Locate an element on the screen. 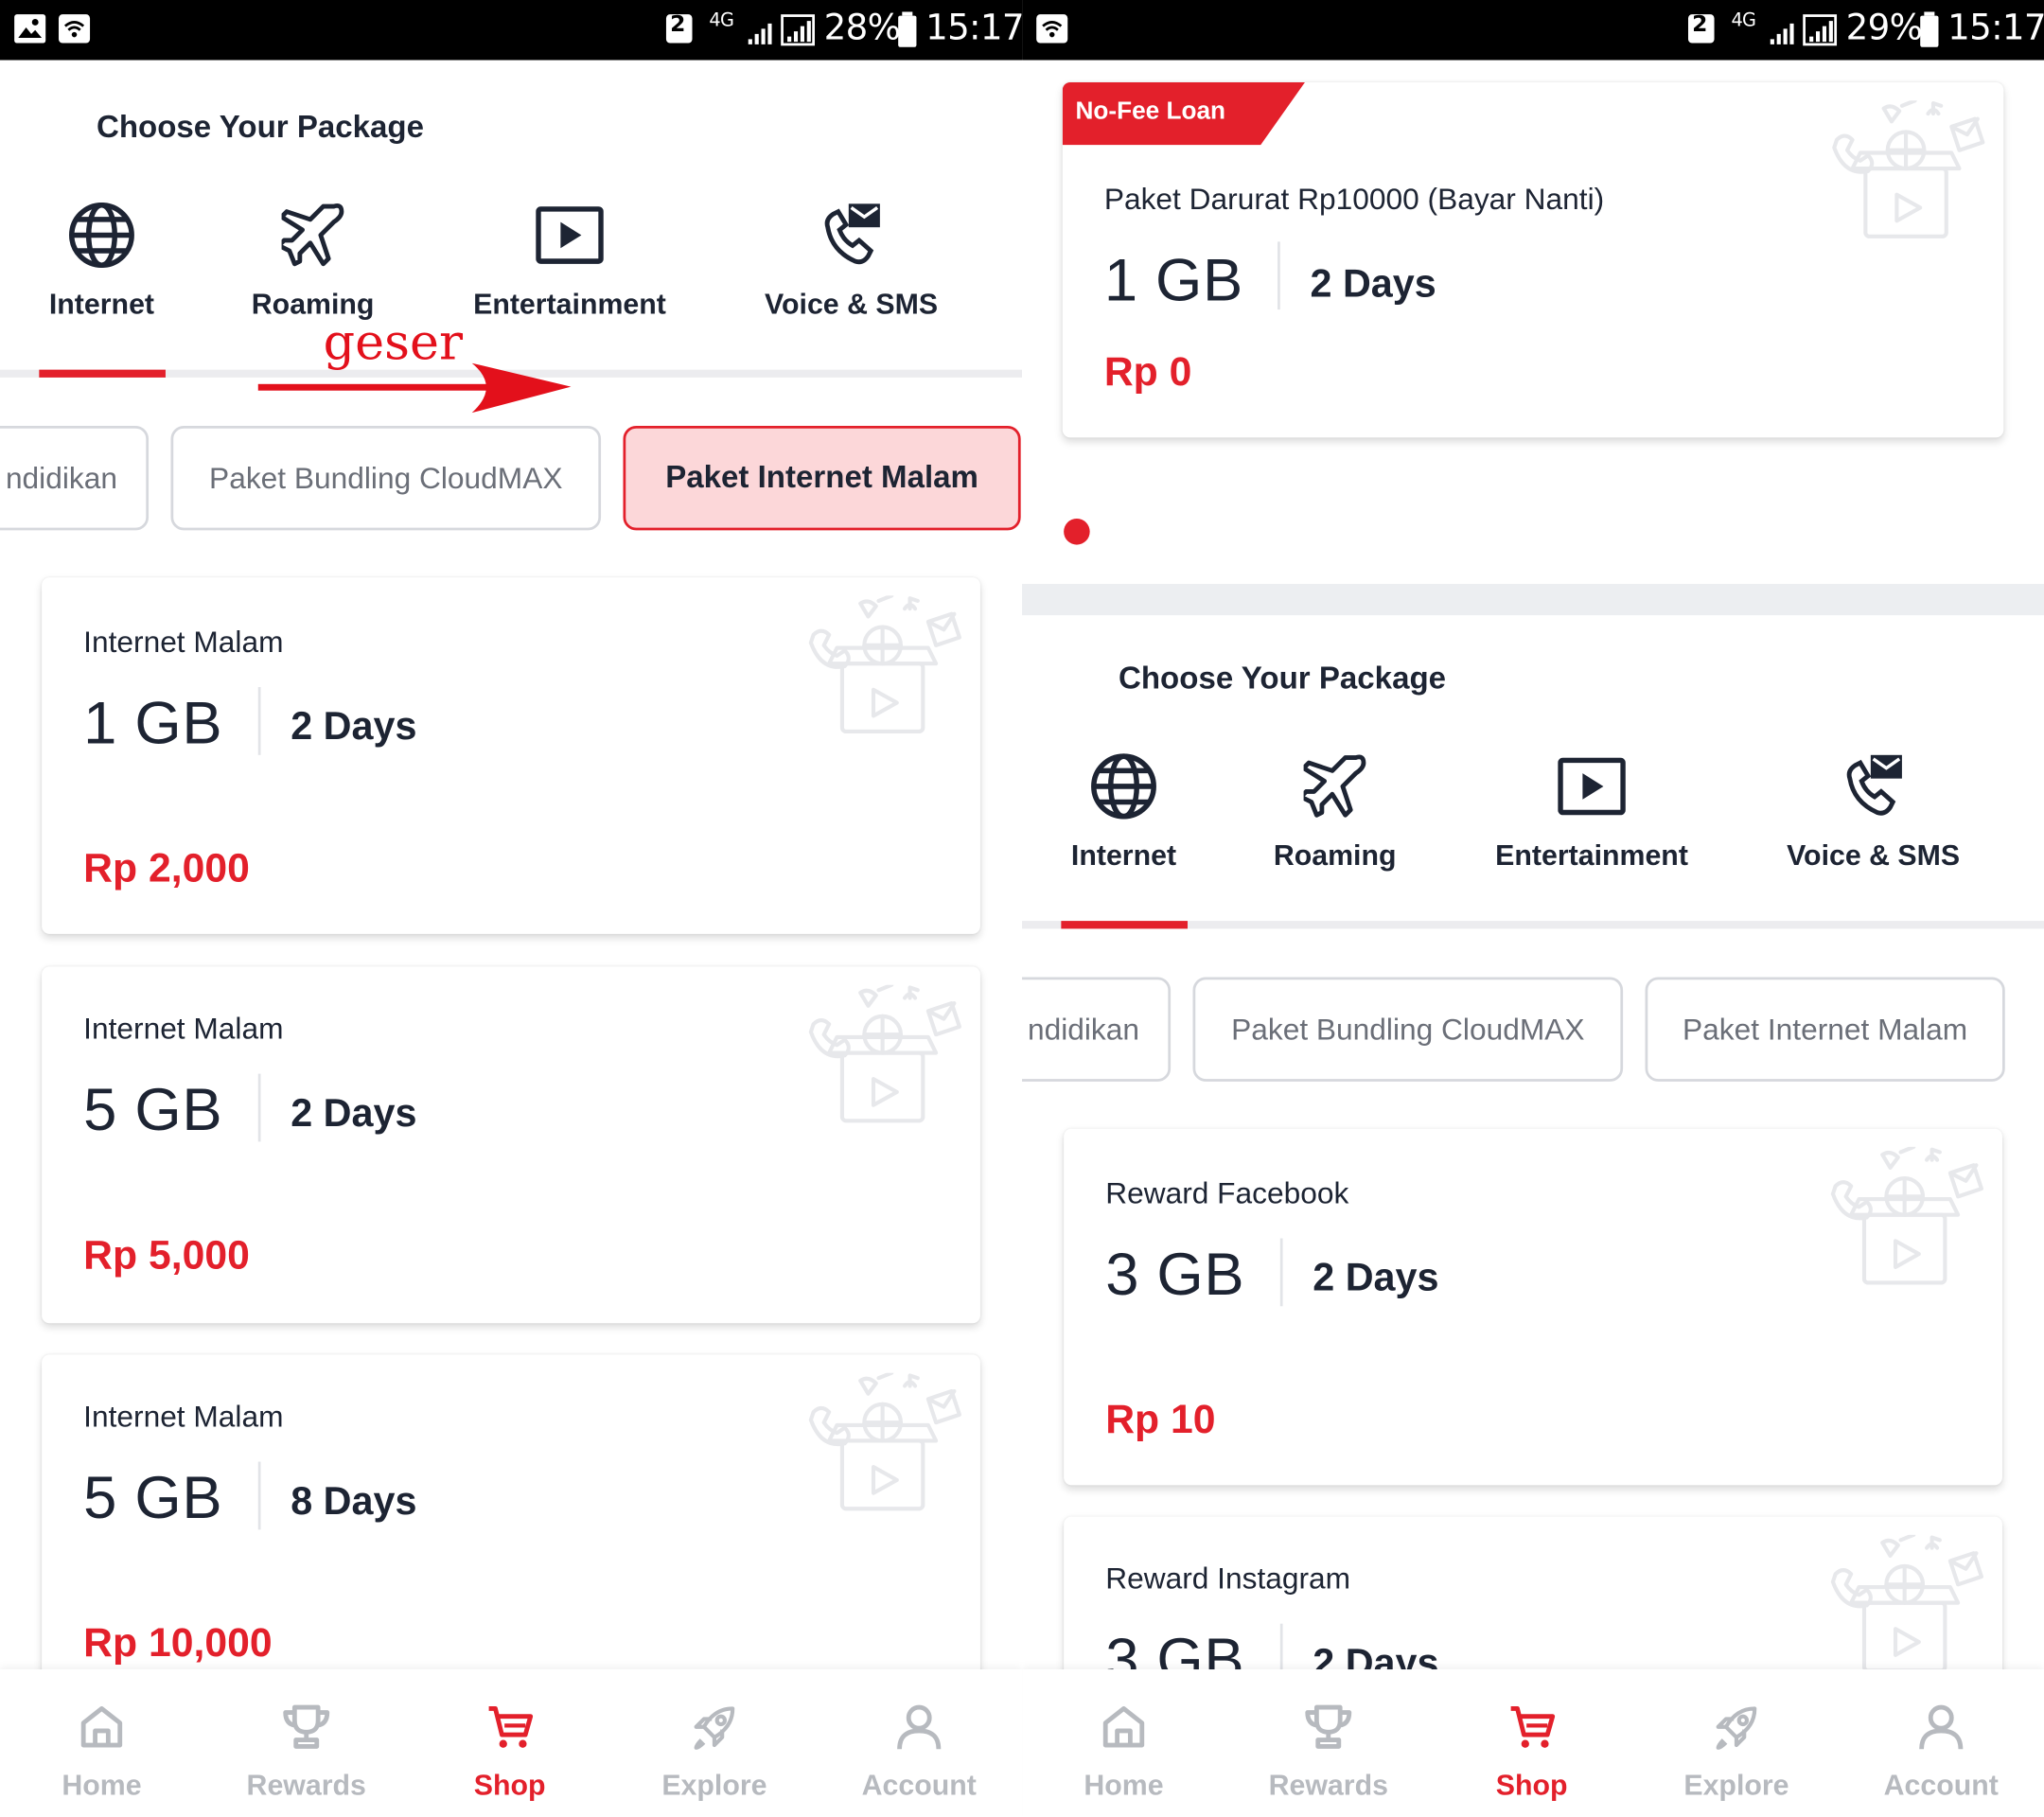 Image resolution: width=2044 pixels, height=1817 pixels. section-separator is located at coordinates (1533, 600).